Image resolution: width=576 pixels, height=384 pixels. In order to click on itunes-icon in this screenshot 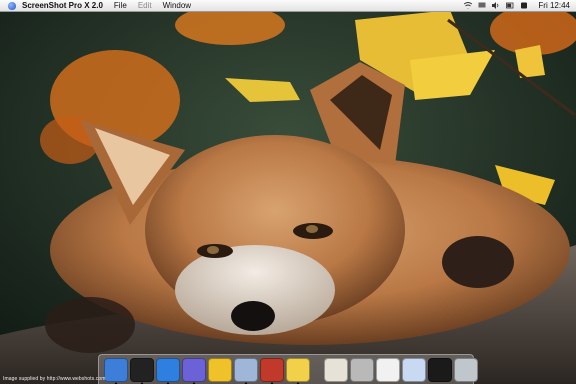, I will do `click(246, 370)`.